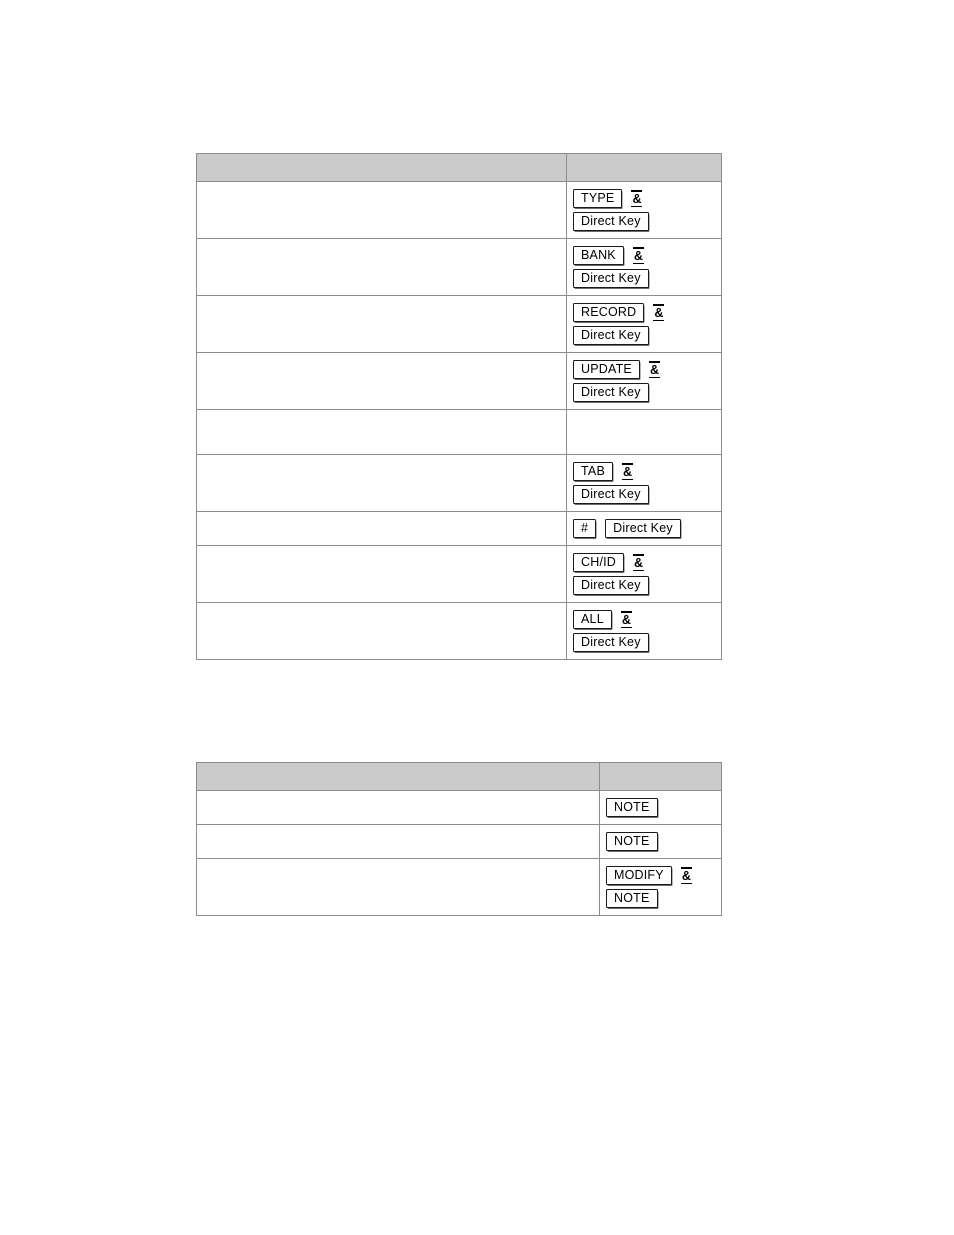  What do you see at coordinates (609, 312) in the screenshot?
I see `keycap-record: RECORD` at bounding box center [609, 312].